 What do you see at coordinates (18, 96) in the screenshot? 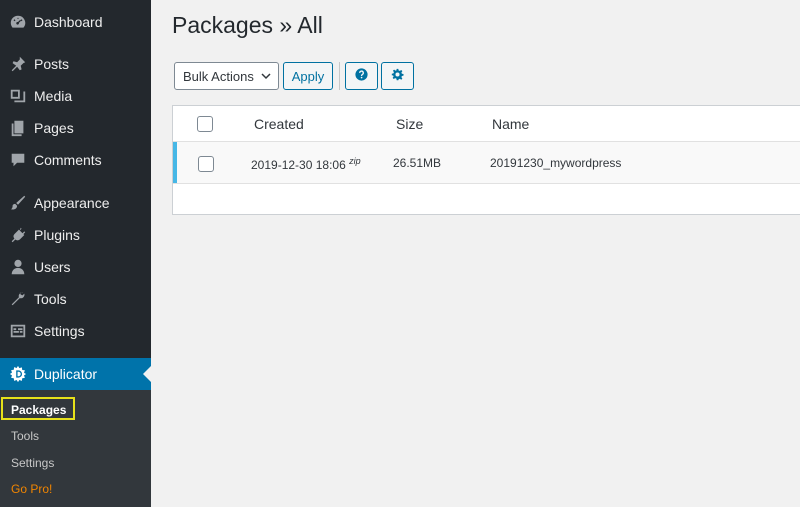
I see `media-icon` at bounding box center [18, 96].